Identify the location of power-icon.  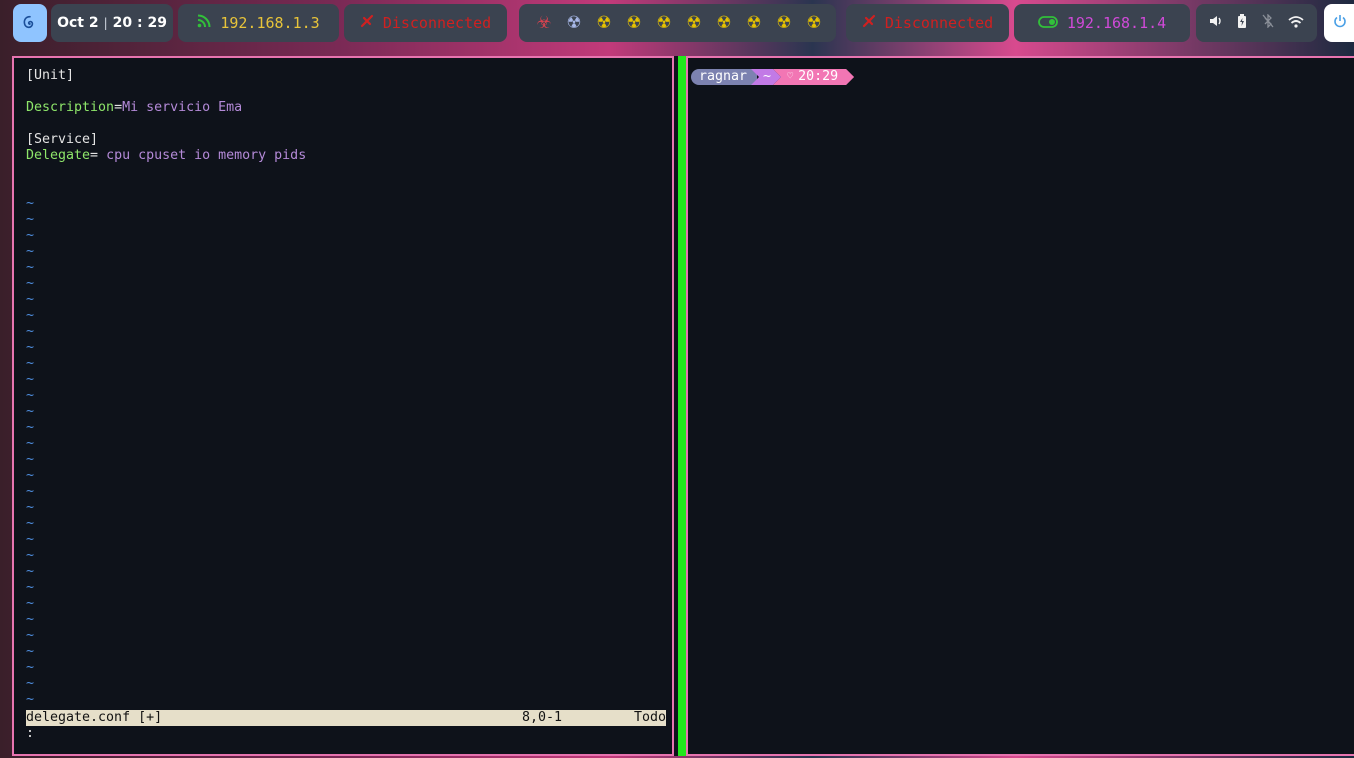
(1340, 23).